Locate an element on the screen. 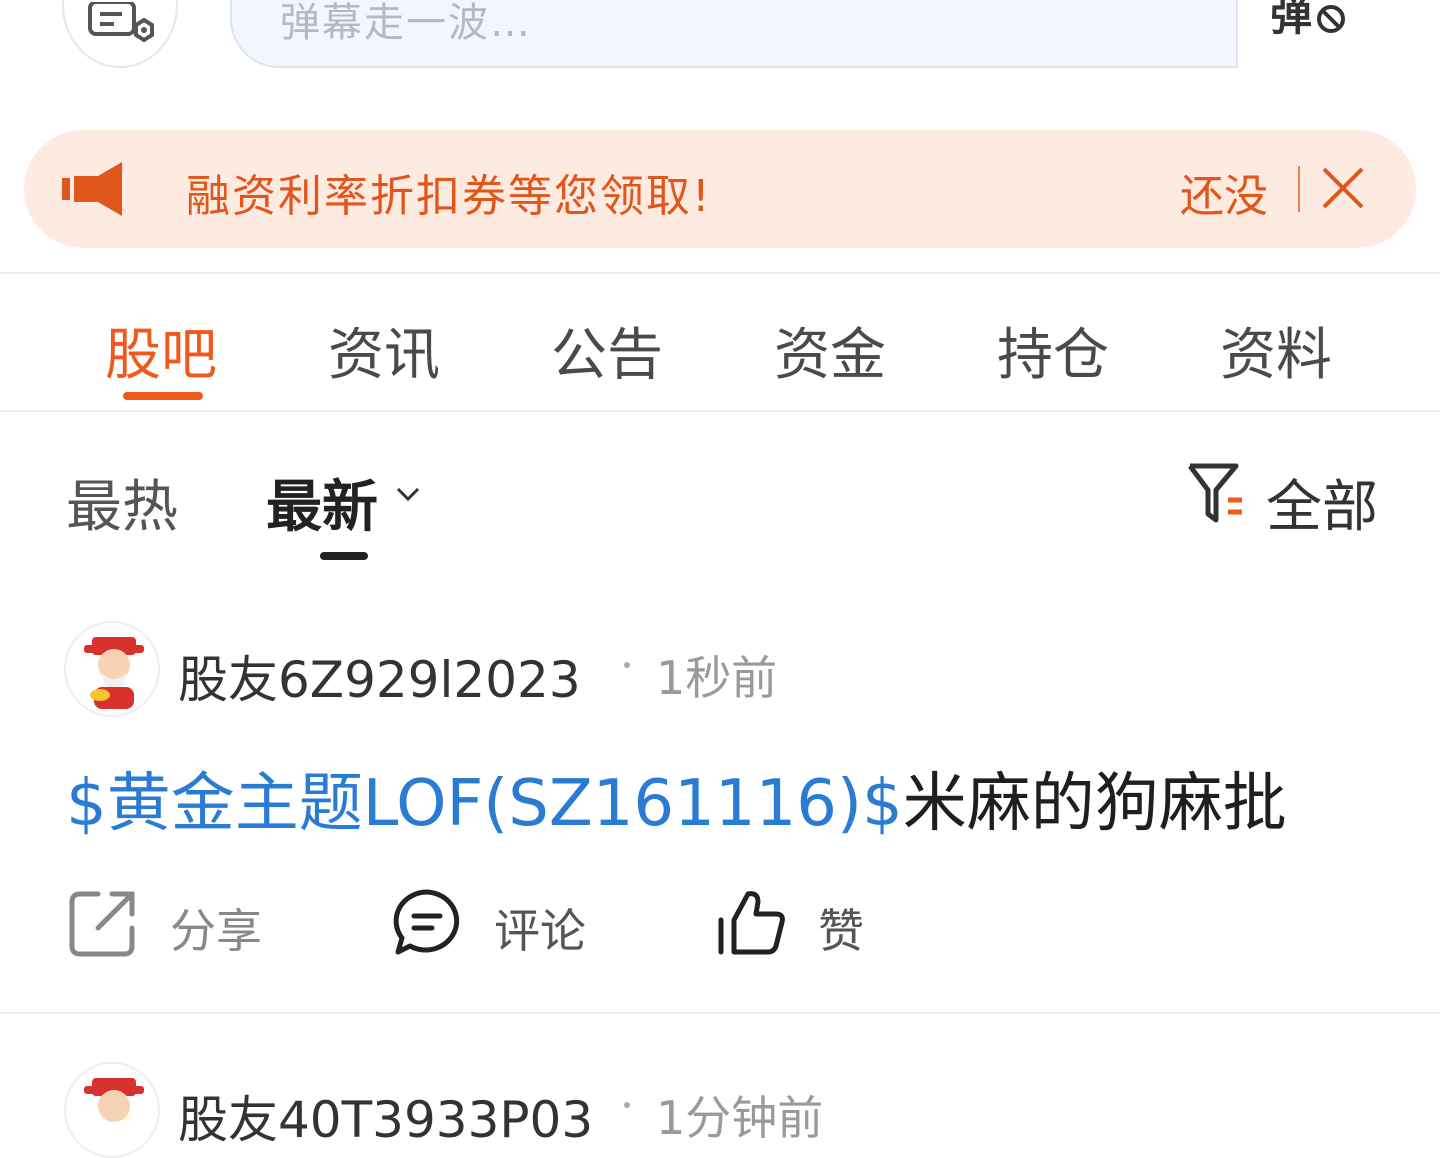 The image size is (1440, 1158). promo-banner-more: 还没 is located at coordinates (1224, 192).